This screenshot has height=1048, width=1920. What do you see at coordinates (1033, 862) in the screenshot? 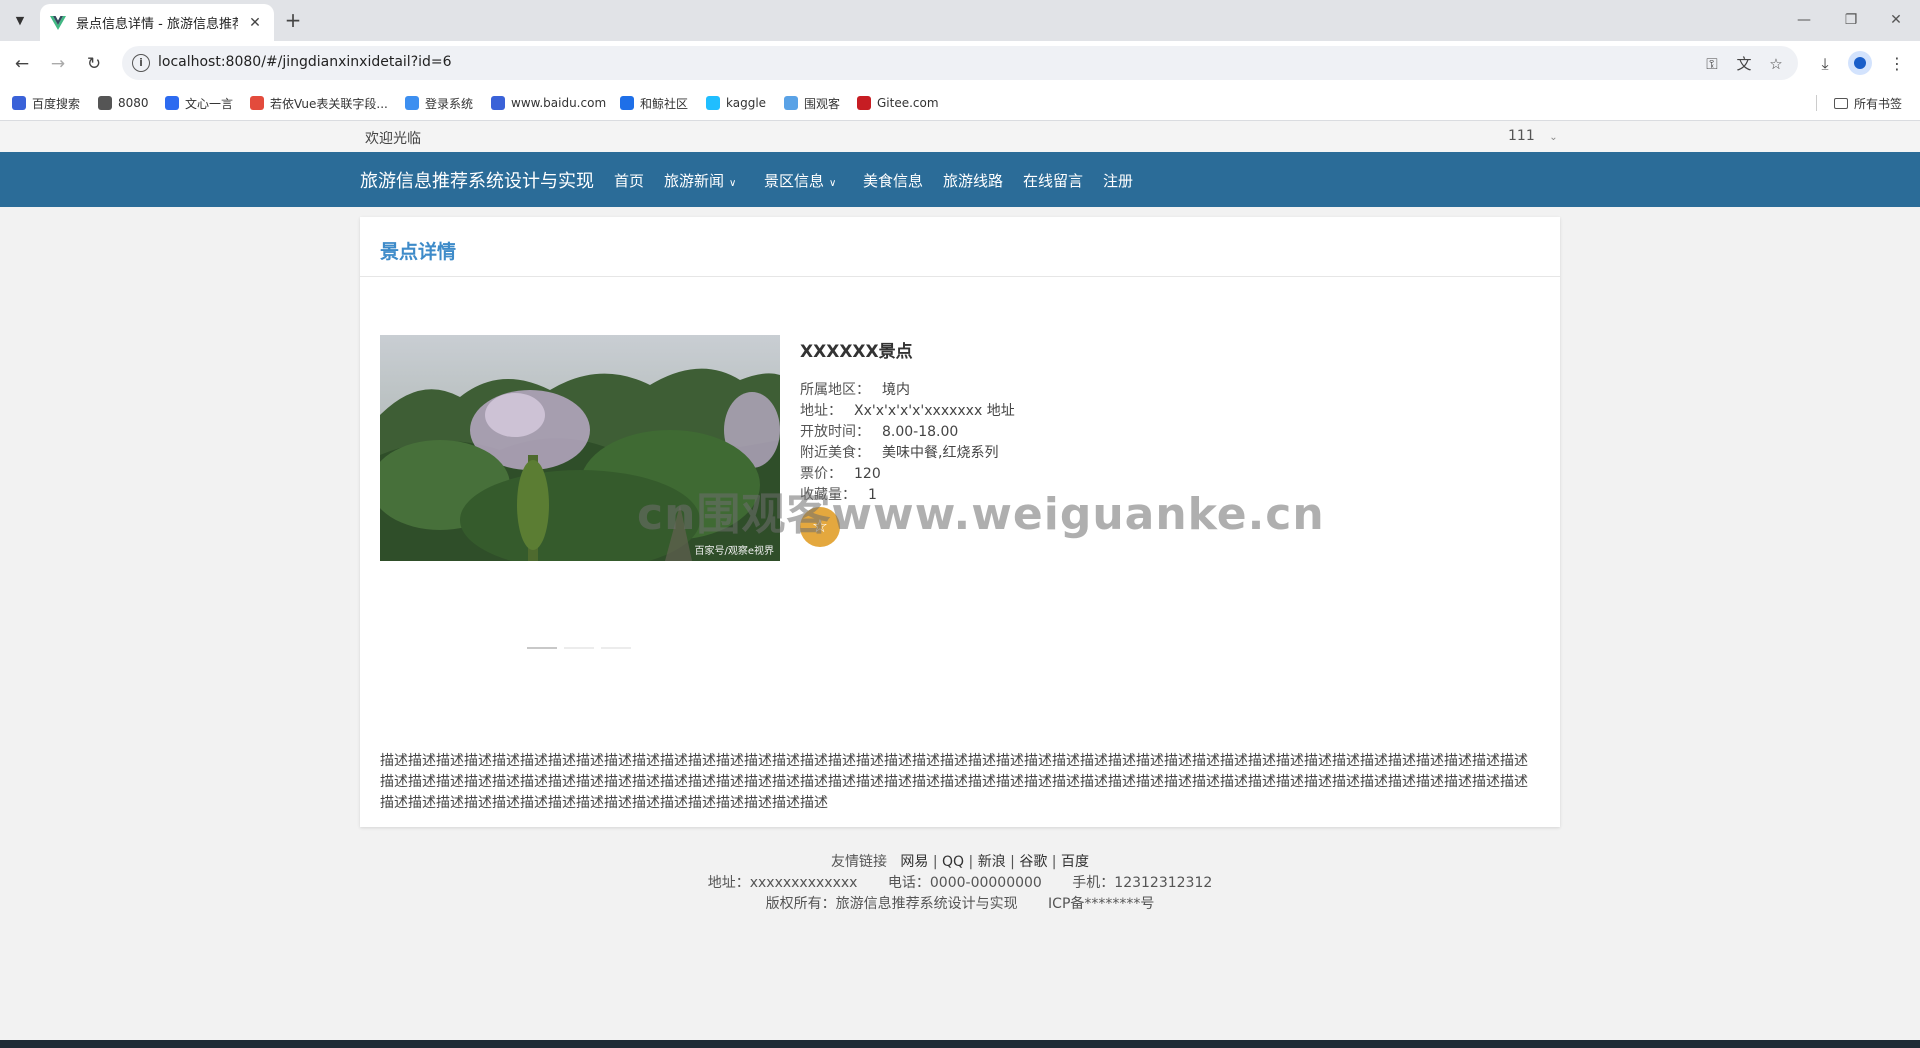
I see `friend-link: 谷歌` at bounding box center [1033, 862].